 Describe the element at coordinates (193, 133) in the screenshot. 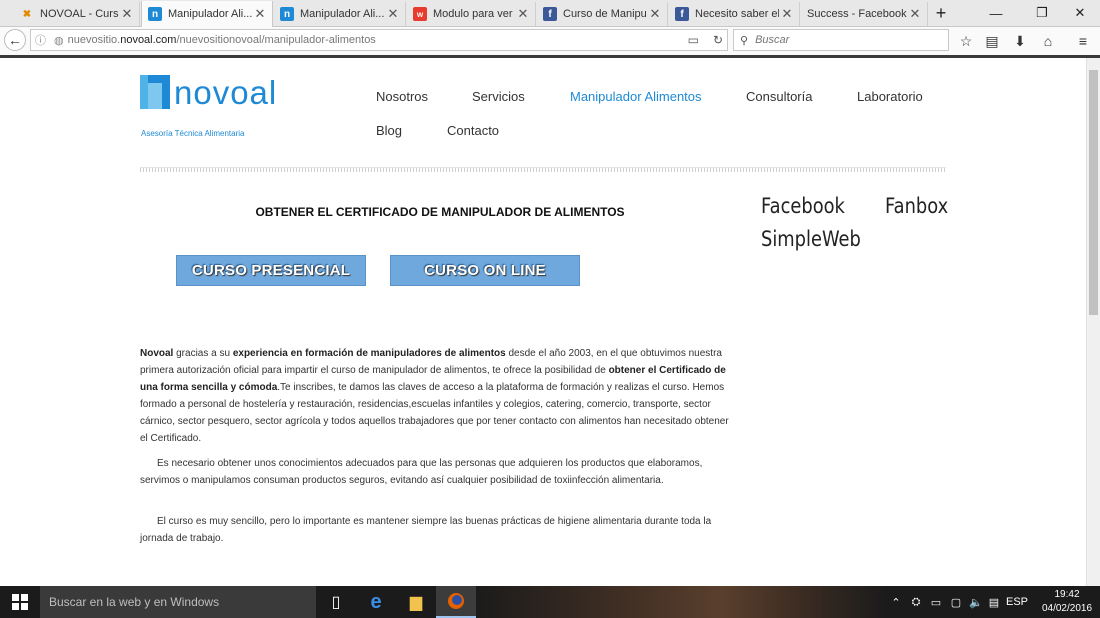

I see `logo-tagline: Asesoría Técnica Alimentaria` at that location.